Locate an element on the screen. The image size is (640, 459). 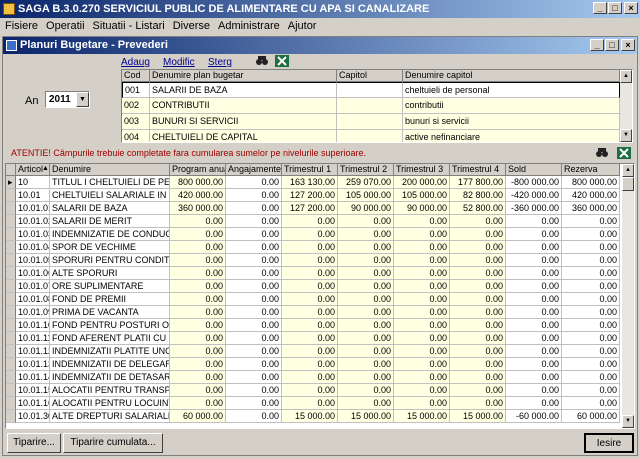
plan-denumire: CHELTUIELI DE CAPITAL is located at coordinates (243, 136).